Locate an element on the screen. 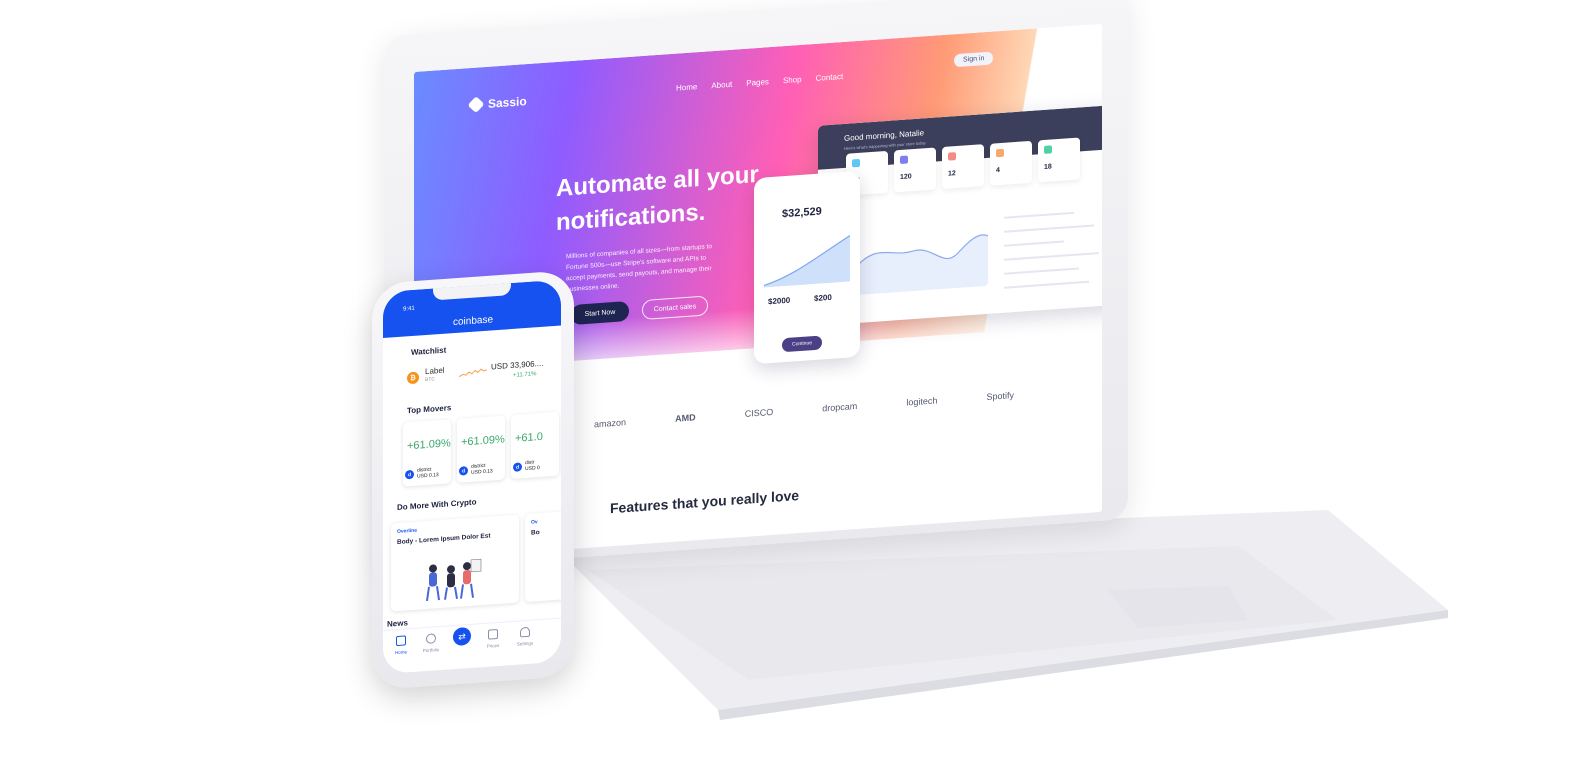 The height and width of the screenshot is (777, 1581). stat-card: 120 is located at coordinates (915, 170).